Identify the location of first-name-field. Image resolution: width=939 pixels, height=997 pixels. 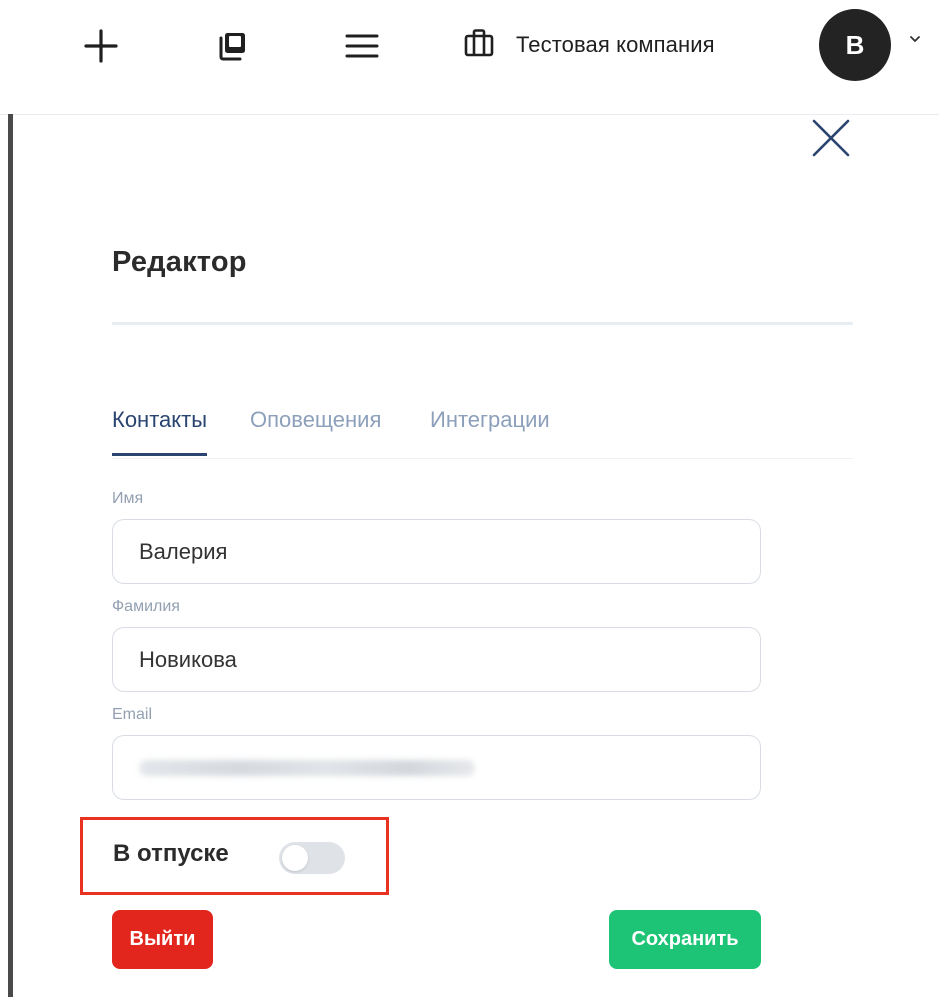
(436, 551).